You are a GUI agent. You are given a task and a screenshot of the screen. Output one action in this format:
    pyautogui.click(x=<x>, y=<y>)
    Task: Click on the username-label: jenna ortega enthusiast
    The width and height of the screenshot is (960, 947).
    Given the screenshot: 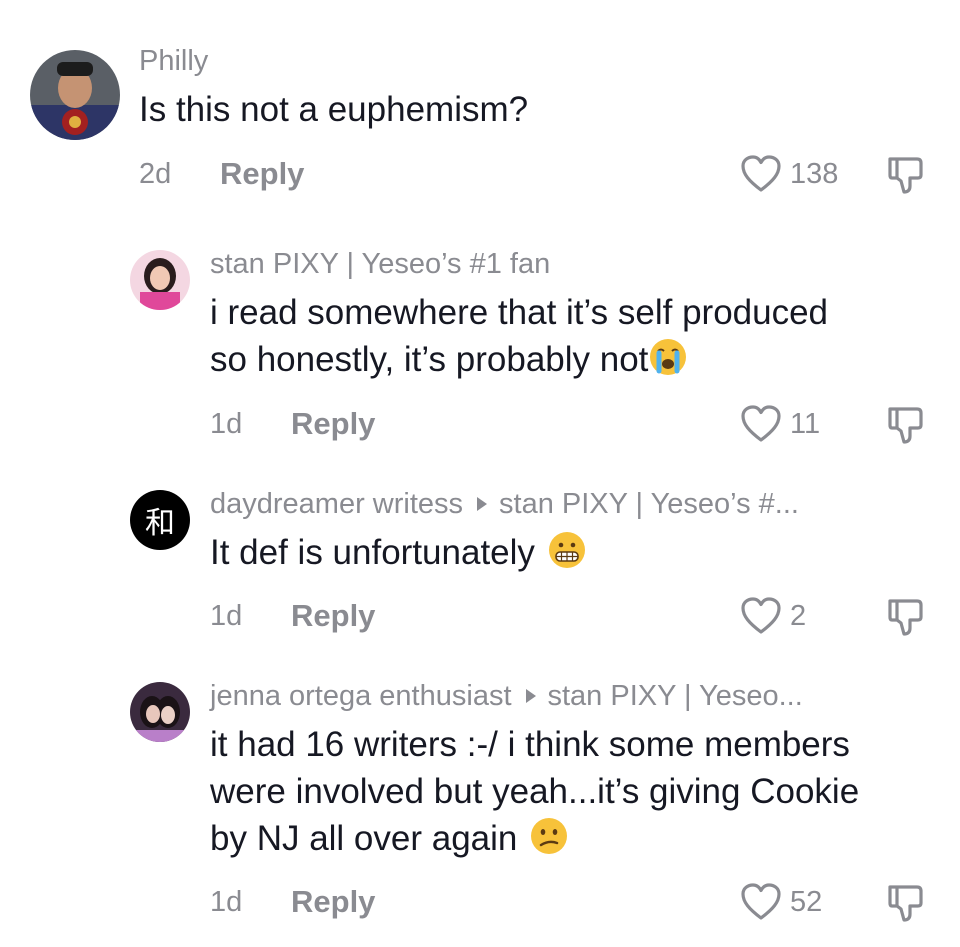 What is the action you would take?
    pyautogui.click(x=361, y=696)
    